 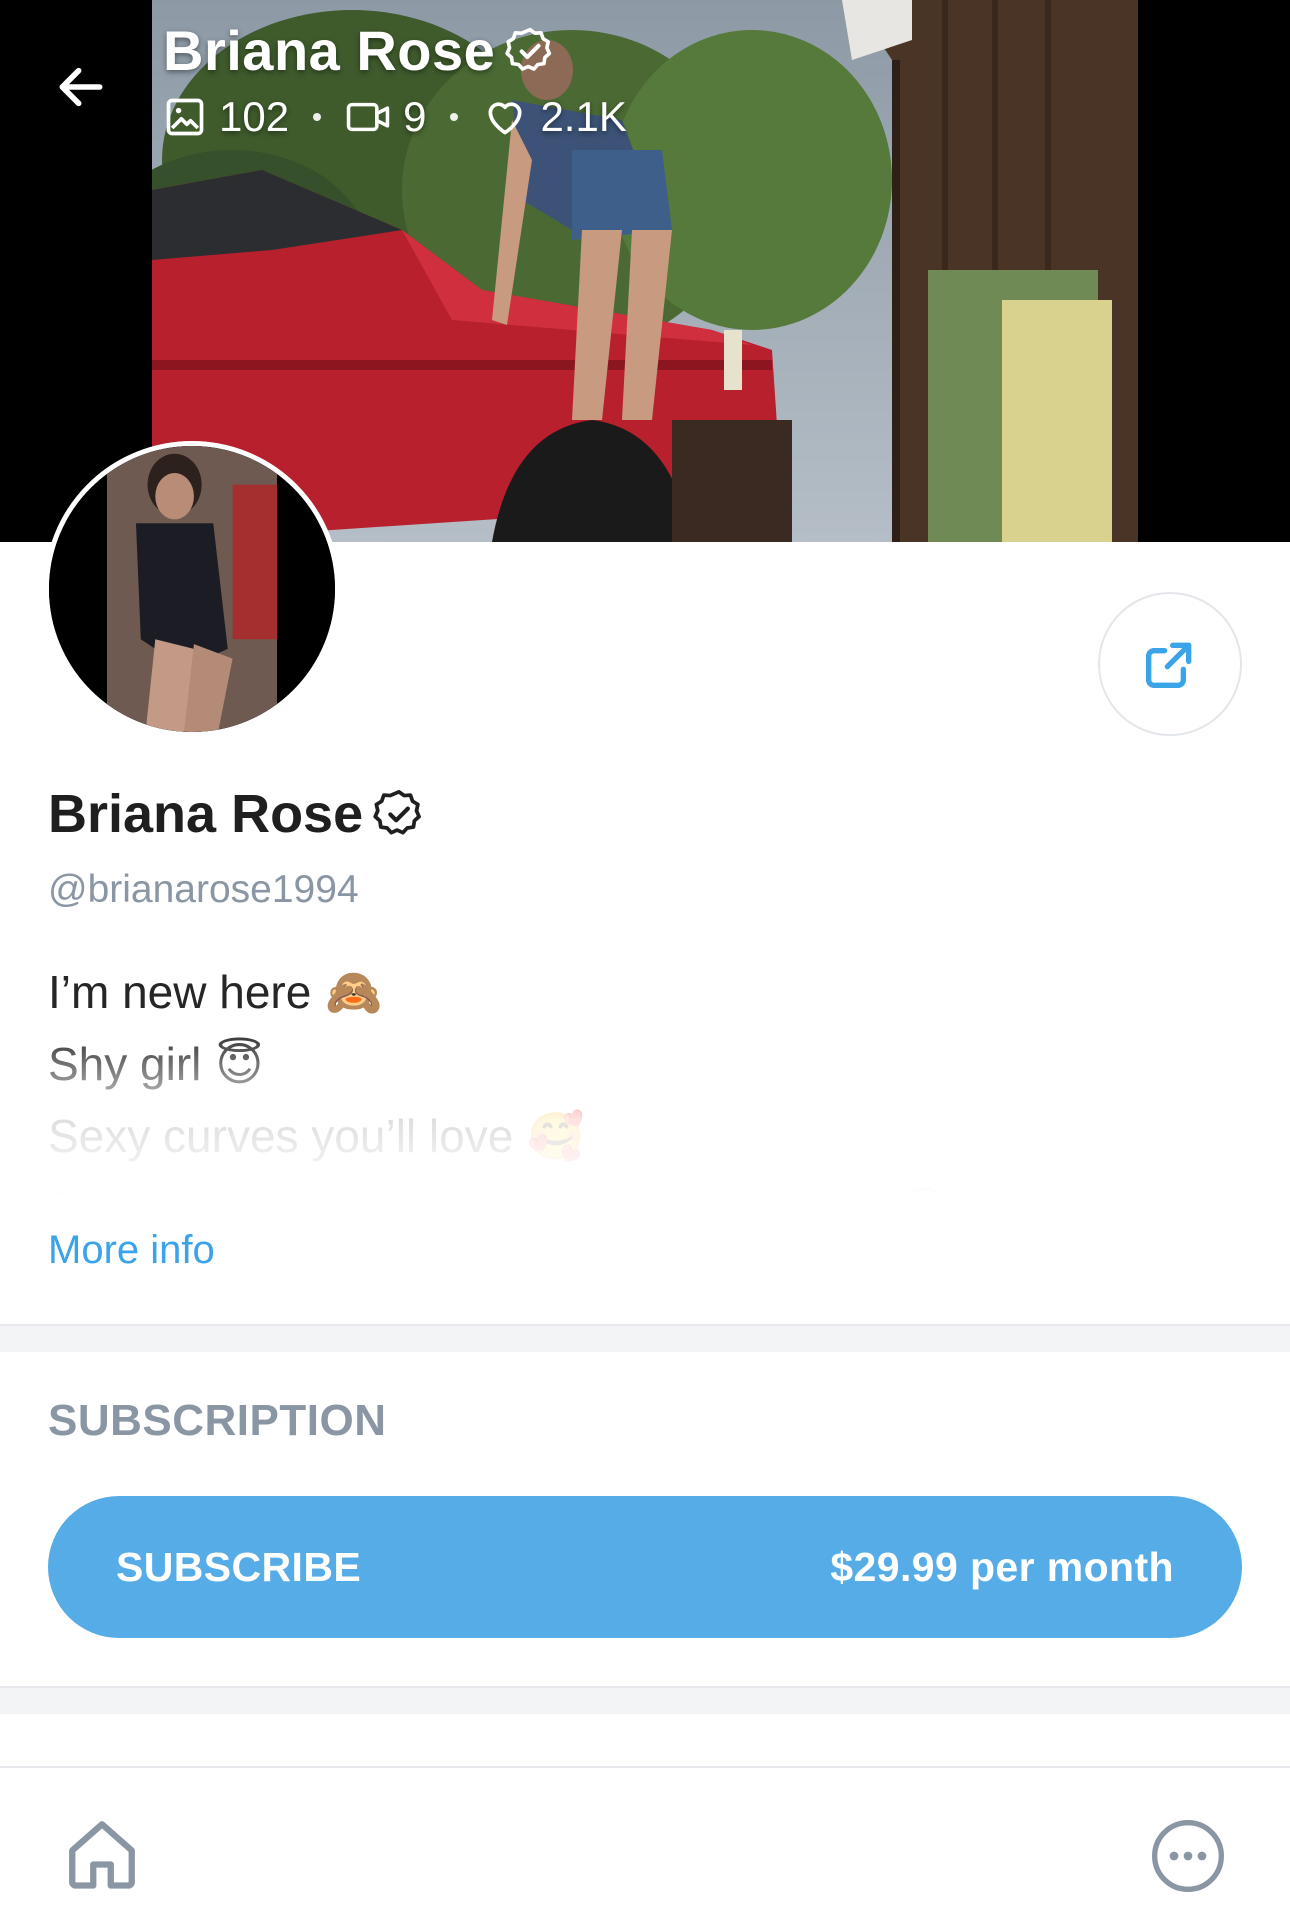 What do you see at coordinates (206, 814) in the screenshot?
I see `profile-name: Briana Rose` at bounding box center [206, 814].